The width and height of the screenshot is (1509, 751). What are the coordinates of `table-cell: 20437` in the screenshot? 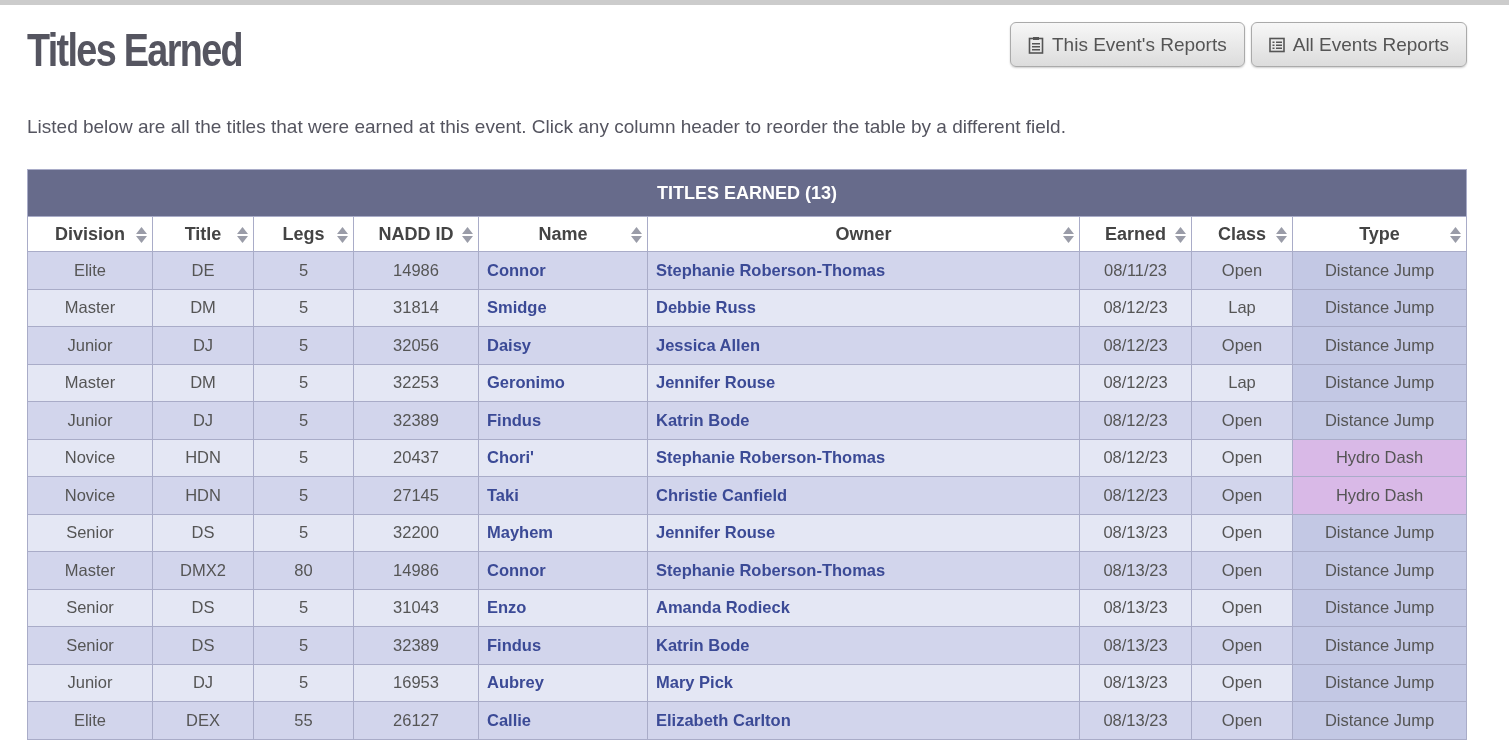 It's located at (416, 458).